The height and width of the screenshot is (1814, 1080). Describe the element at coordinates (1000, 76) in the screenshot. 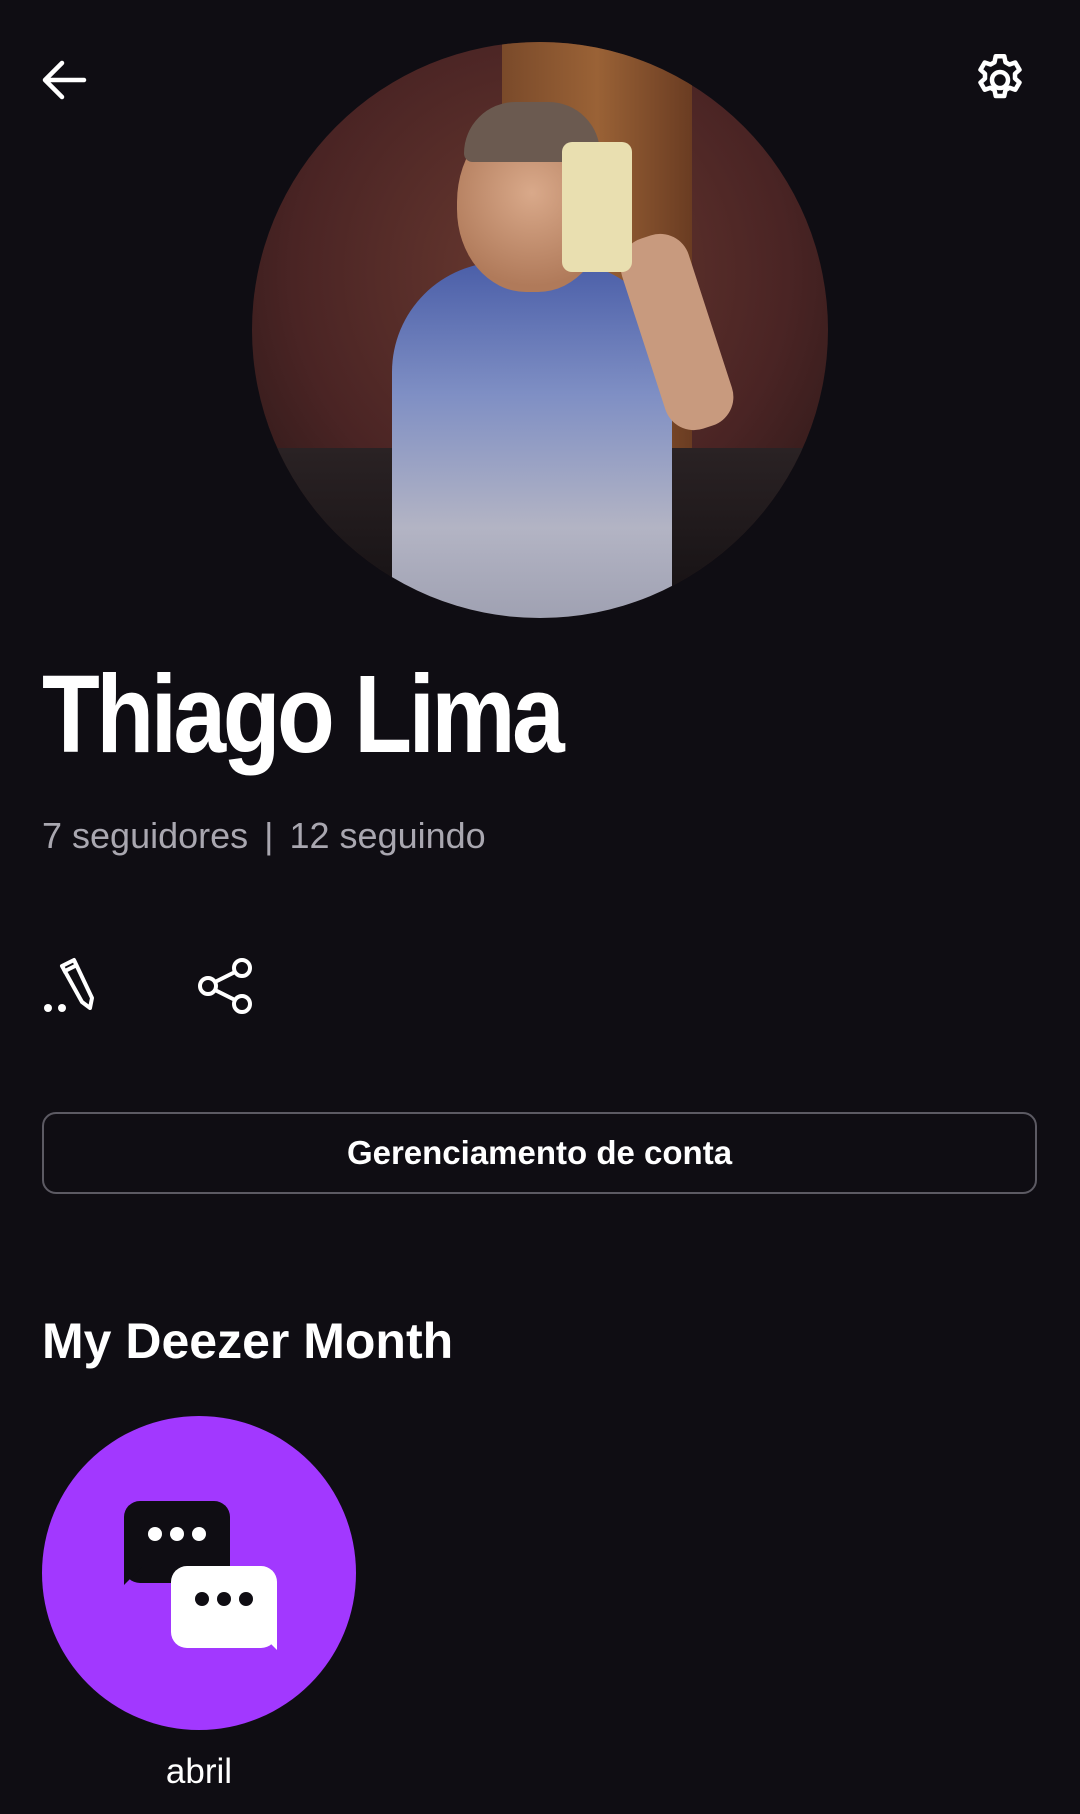

I see `gear-icon` at that location.